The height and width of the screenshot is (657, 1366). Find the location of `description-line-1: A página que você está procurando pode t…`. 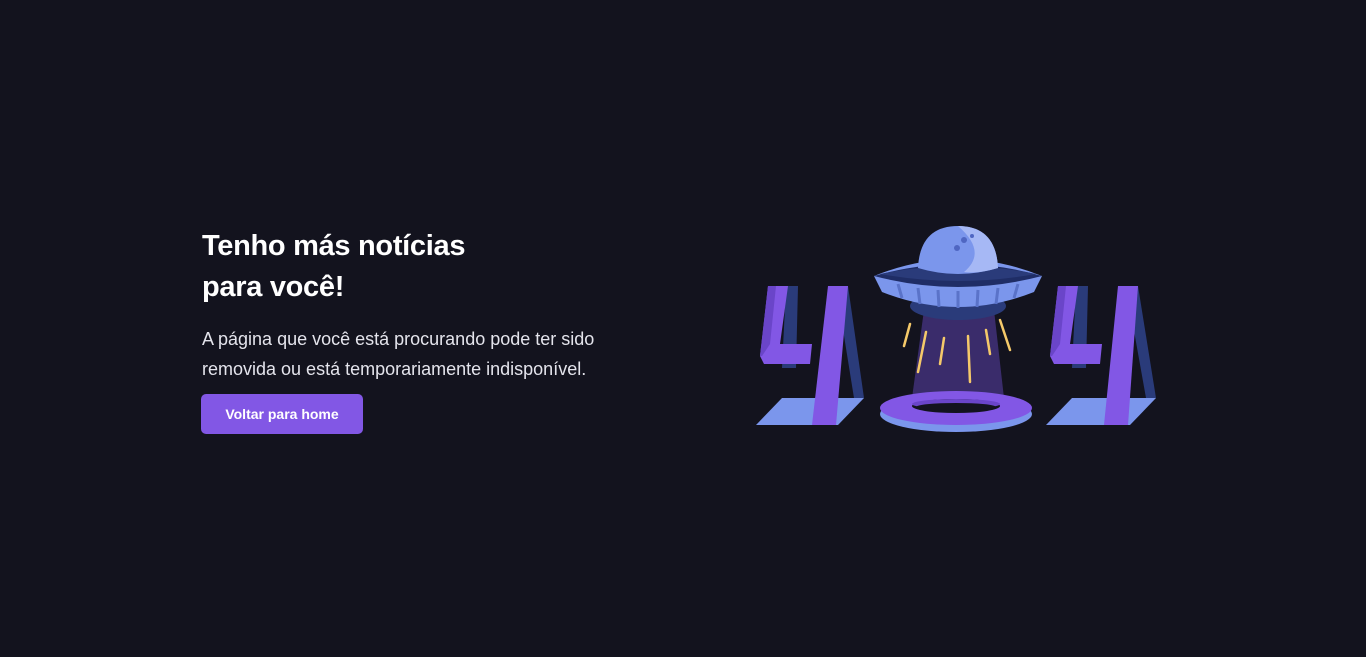

description-line-1: A página que você está procurando pode t… is located at coordinates (398, 339).